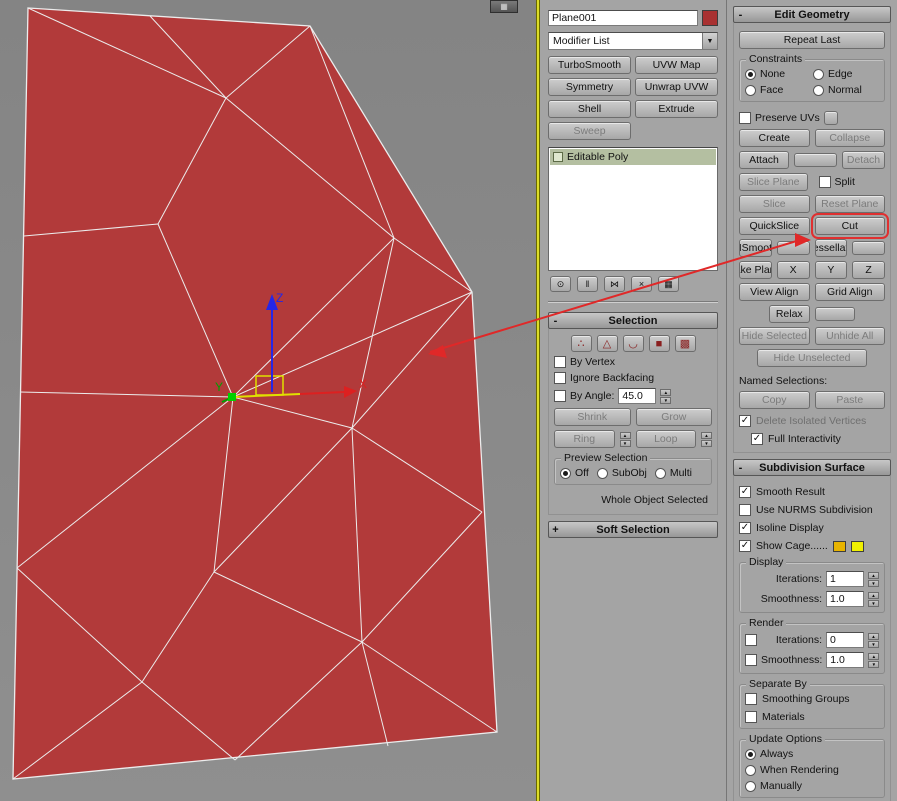  Describe the element at coordinates (745, 492) in the screenshot. I see `smooth-result-checkbox` at that location.